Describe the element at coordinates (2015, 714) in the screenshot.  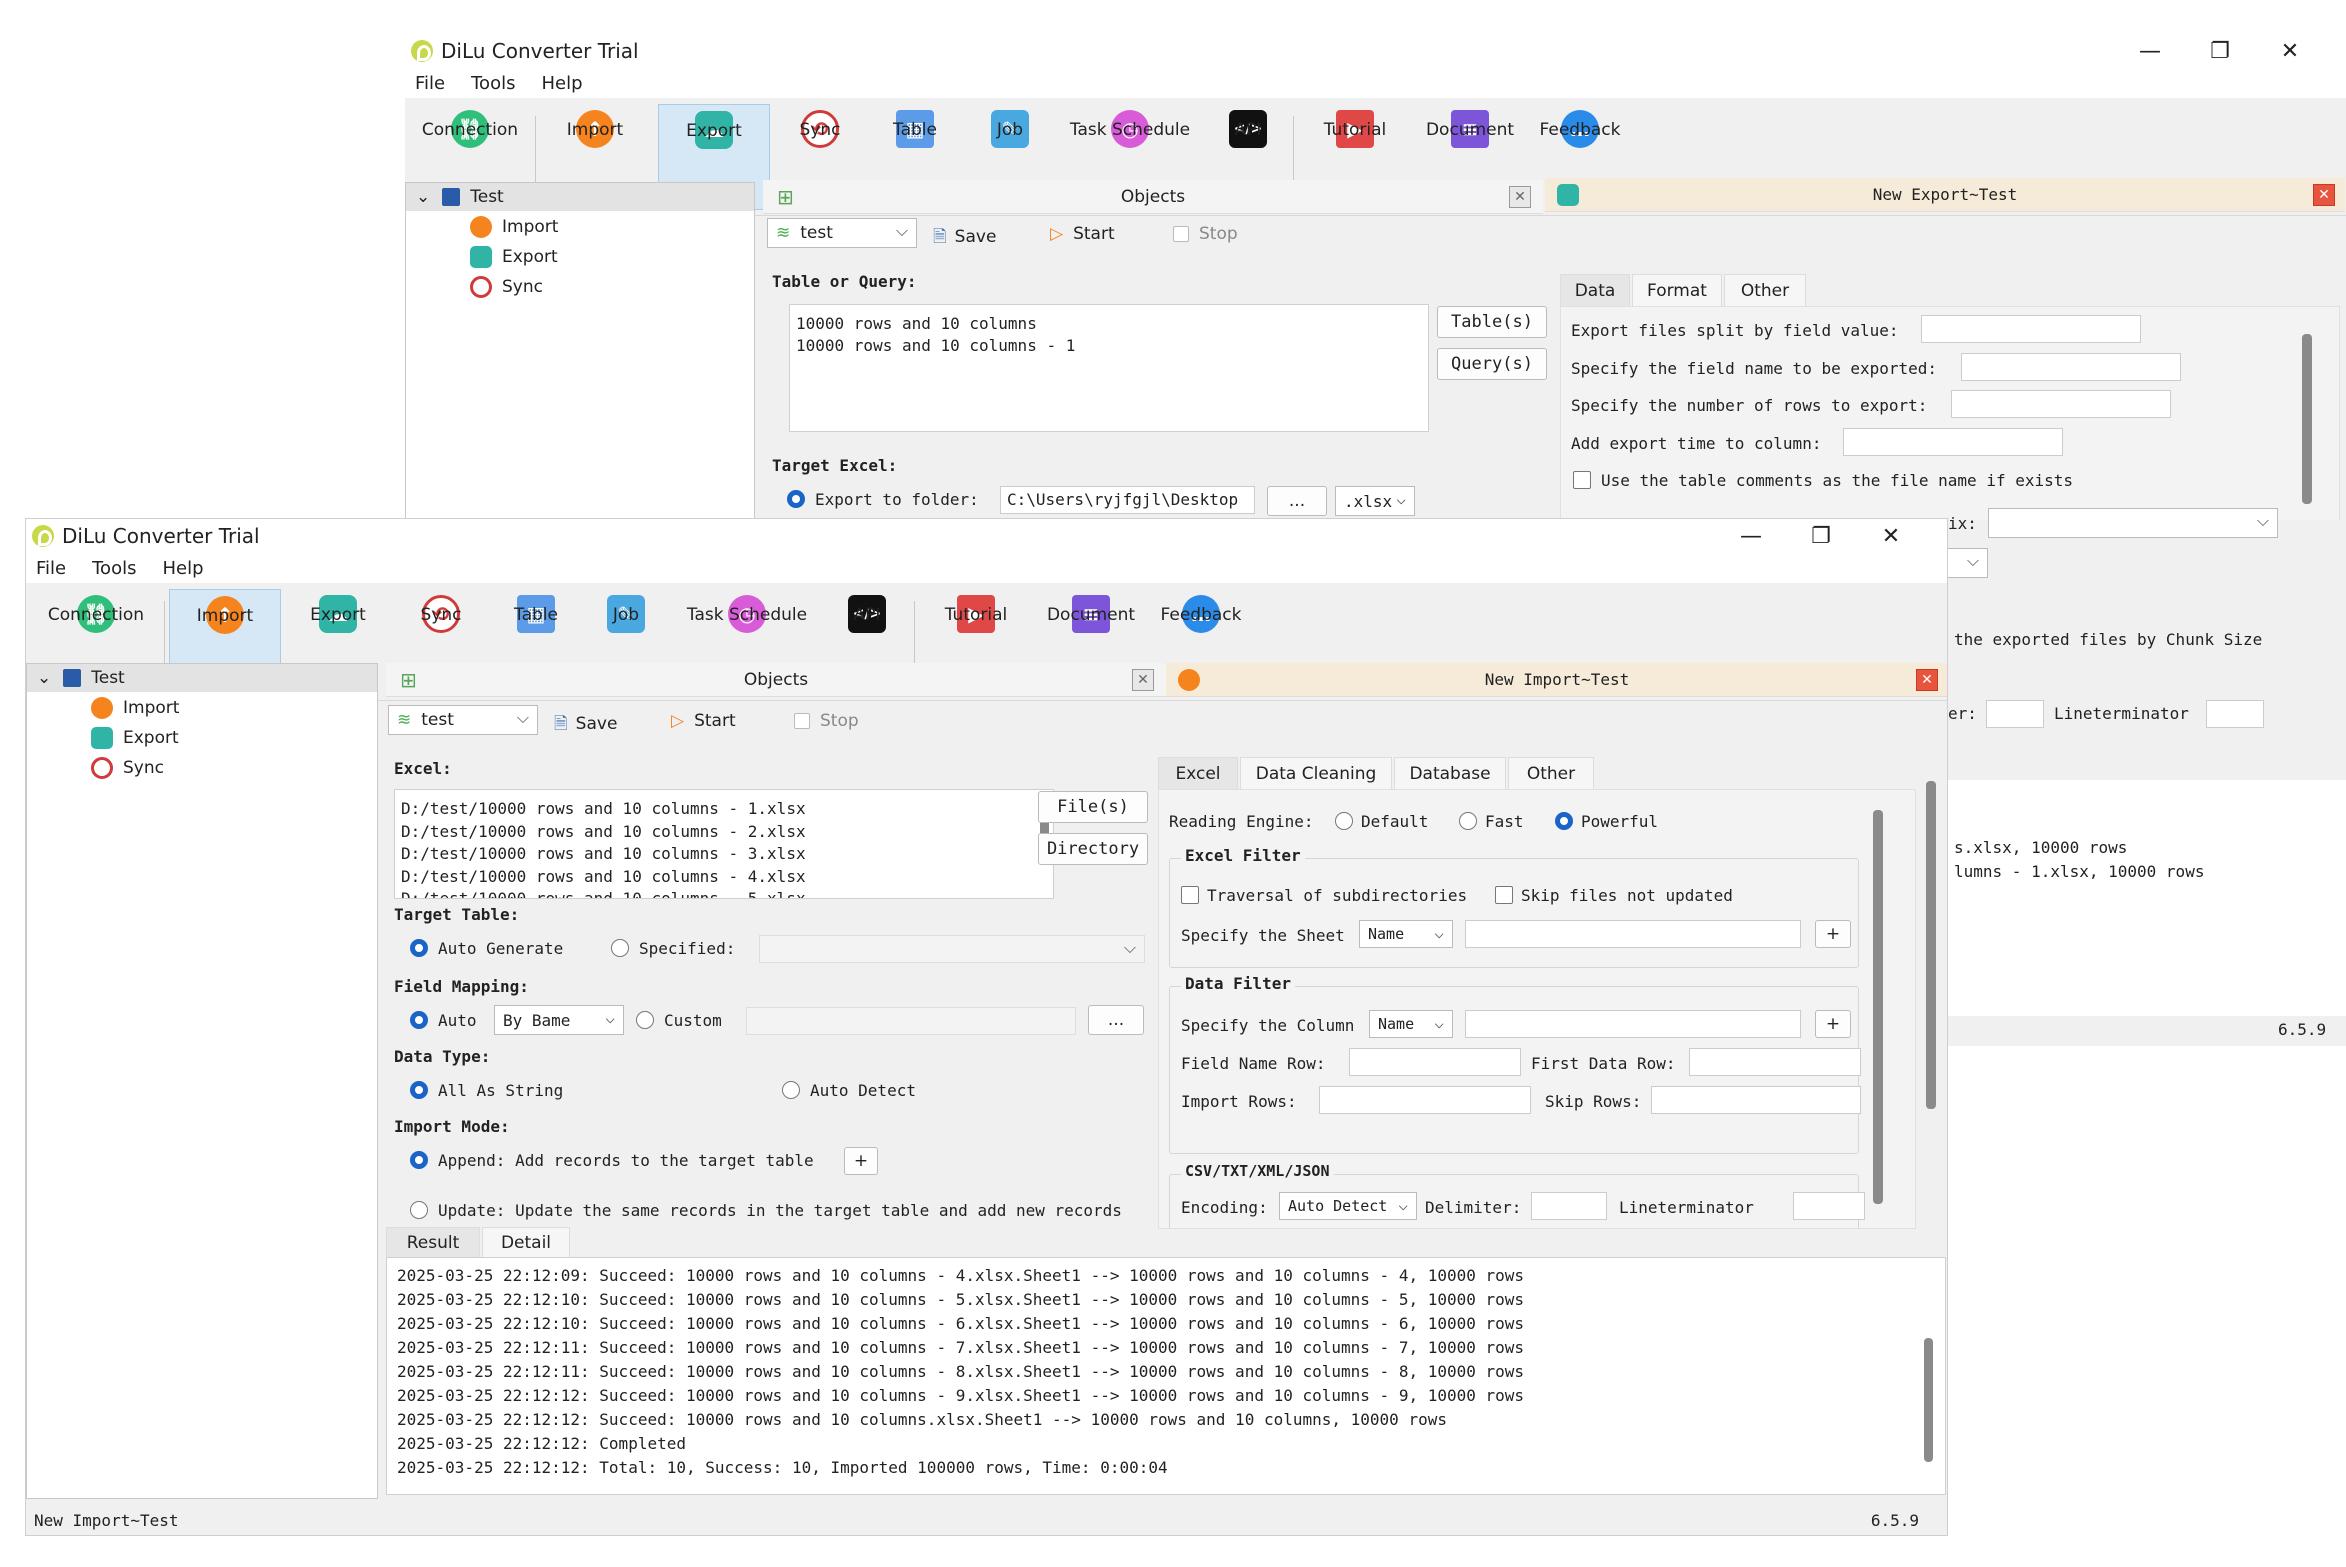
I see `partial-delimiter-input` at that location.